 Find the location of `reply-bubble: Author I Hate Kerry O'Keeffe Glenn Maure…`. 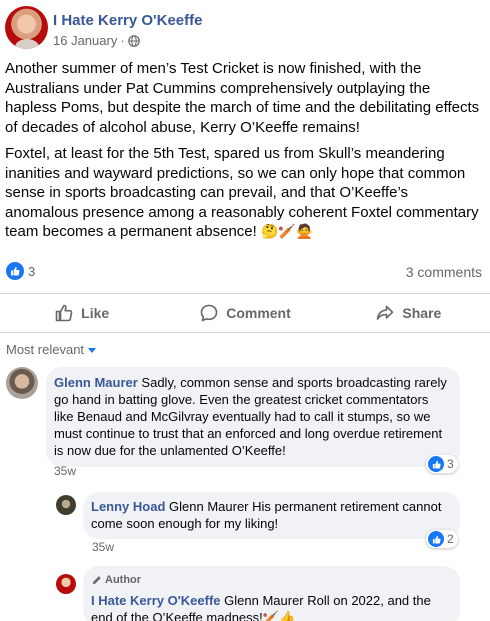

reply-bubble: Author I Hate Kerry O'Keeffe Glenn Maure… is located at coordinates (271, 593).